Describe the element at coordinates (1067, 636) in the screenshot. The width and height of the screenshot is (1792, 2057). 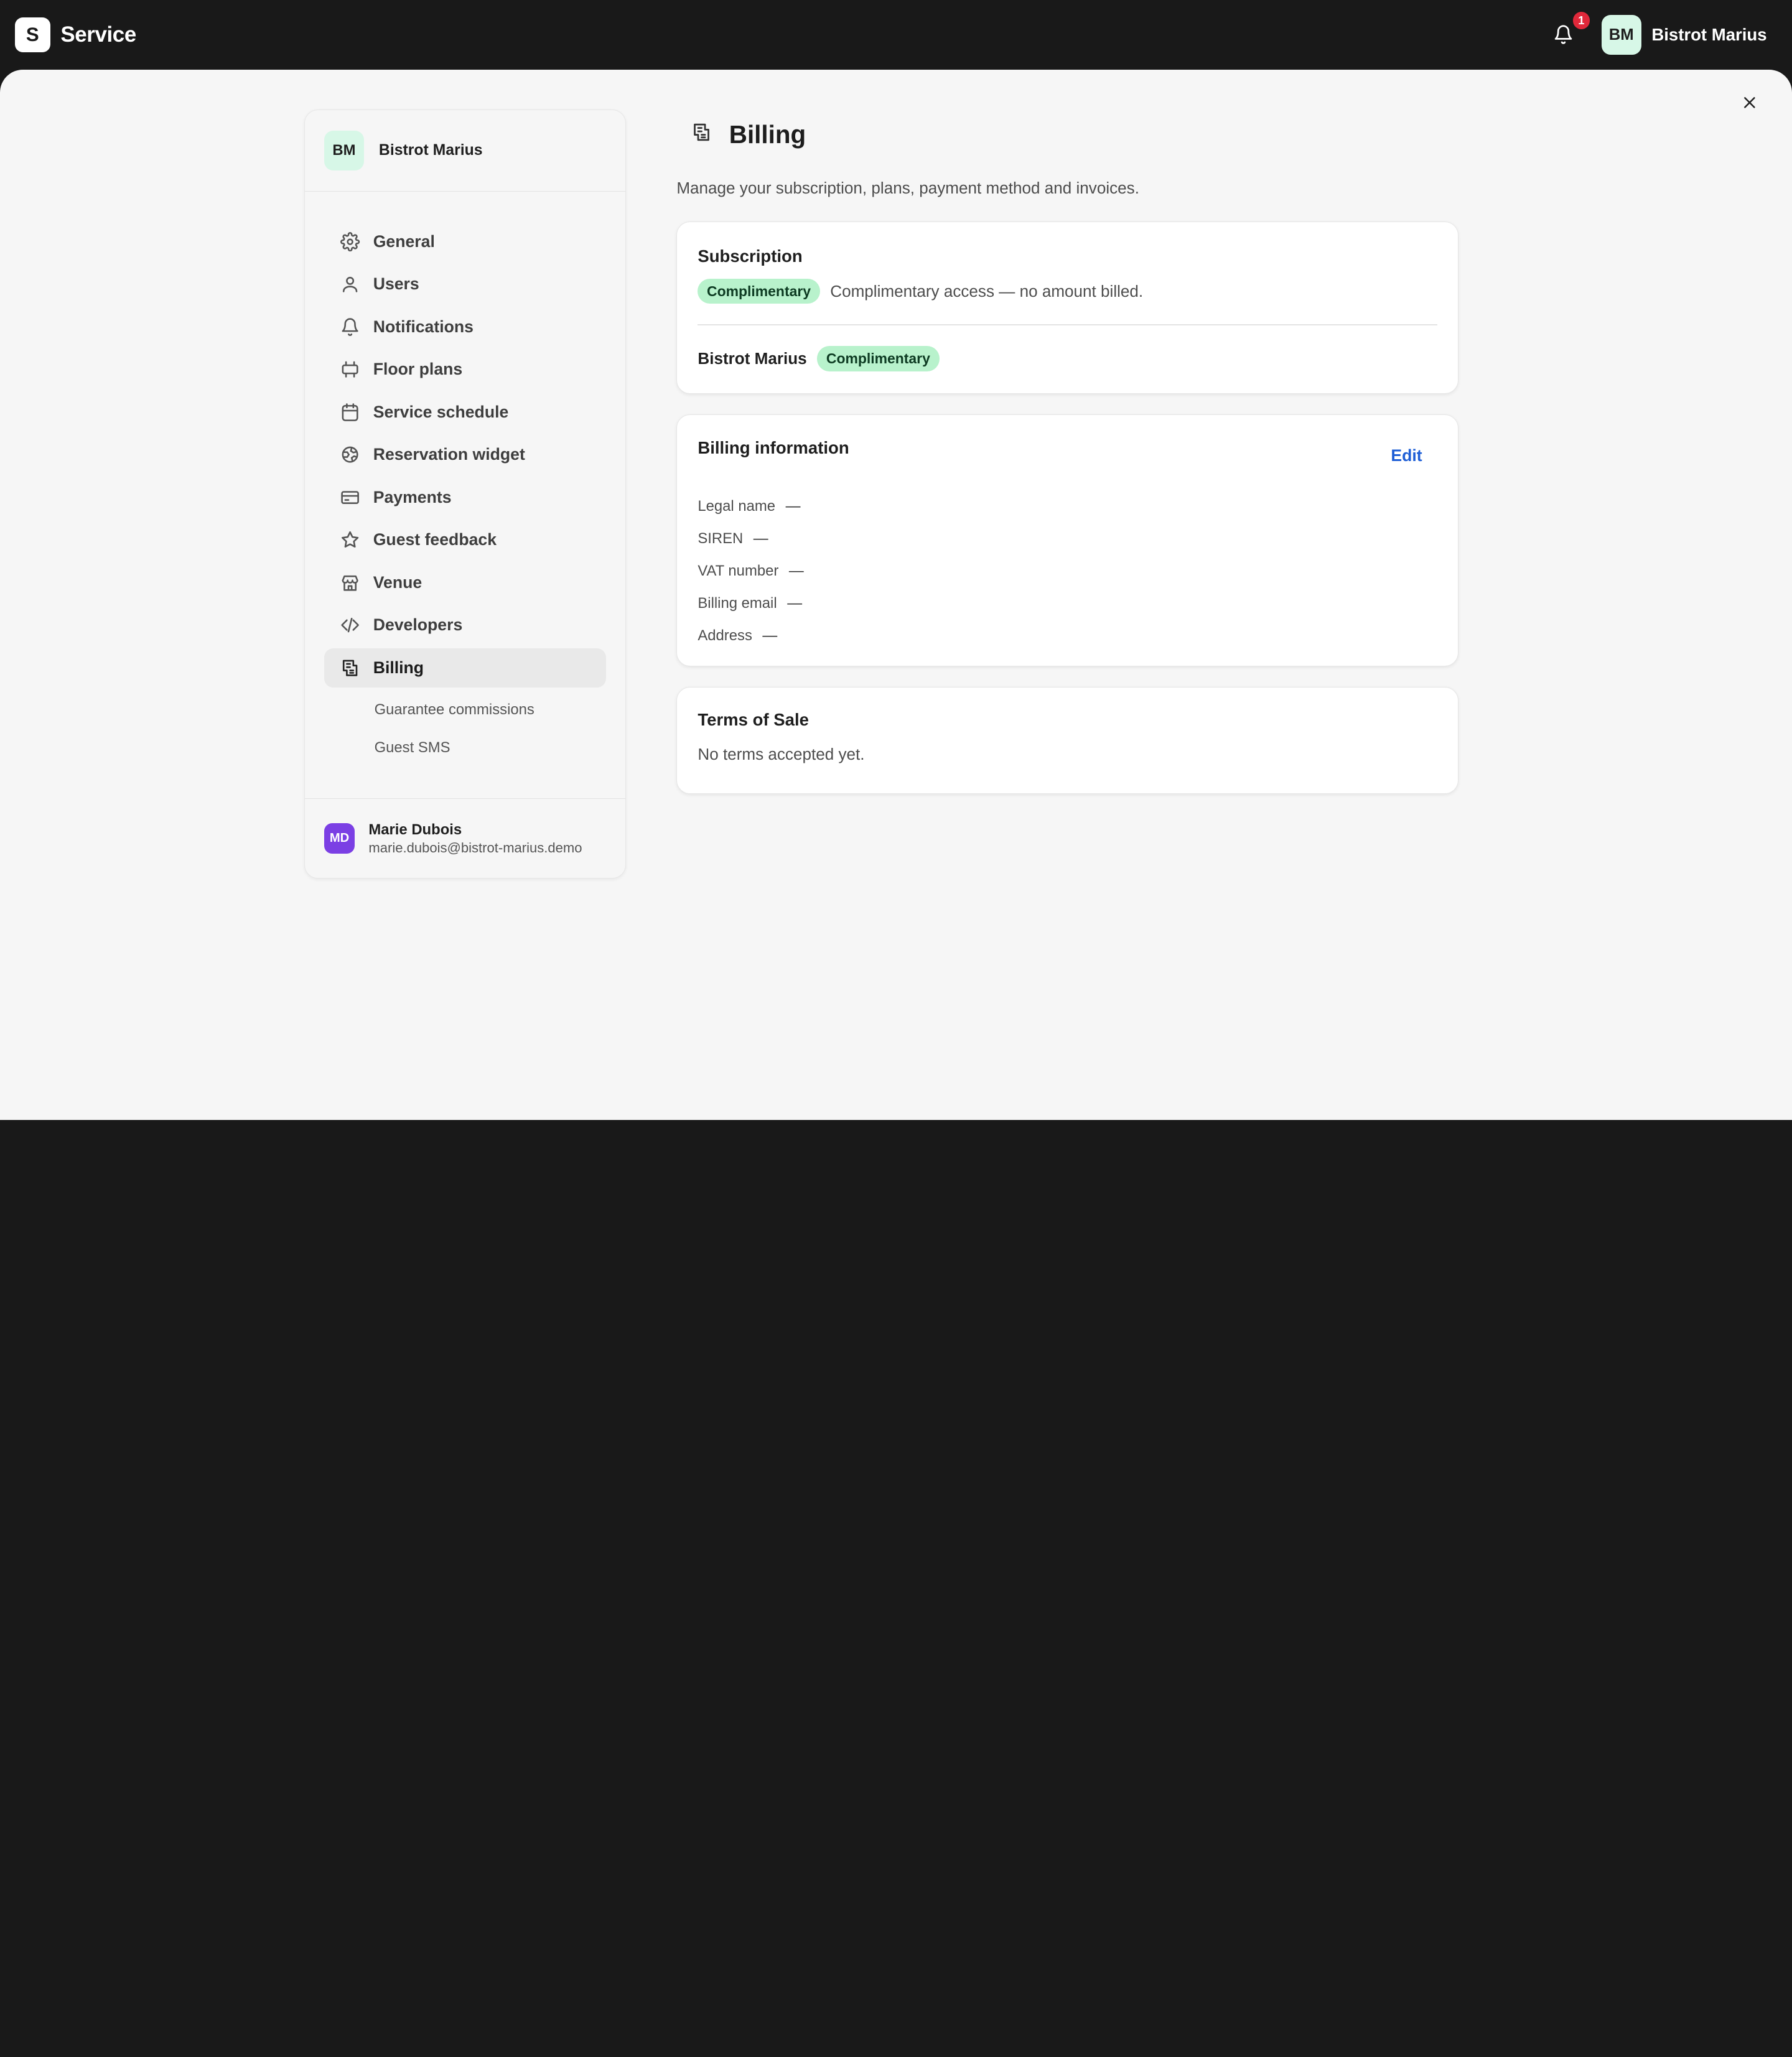
I see `billing-field-address: Address —` at that location.